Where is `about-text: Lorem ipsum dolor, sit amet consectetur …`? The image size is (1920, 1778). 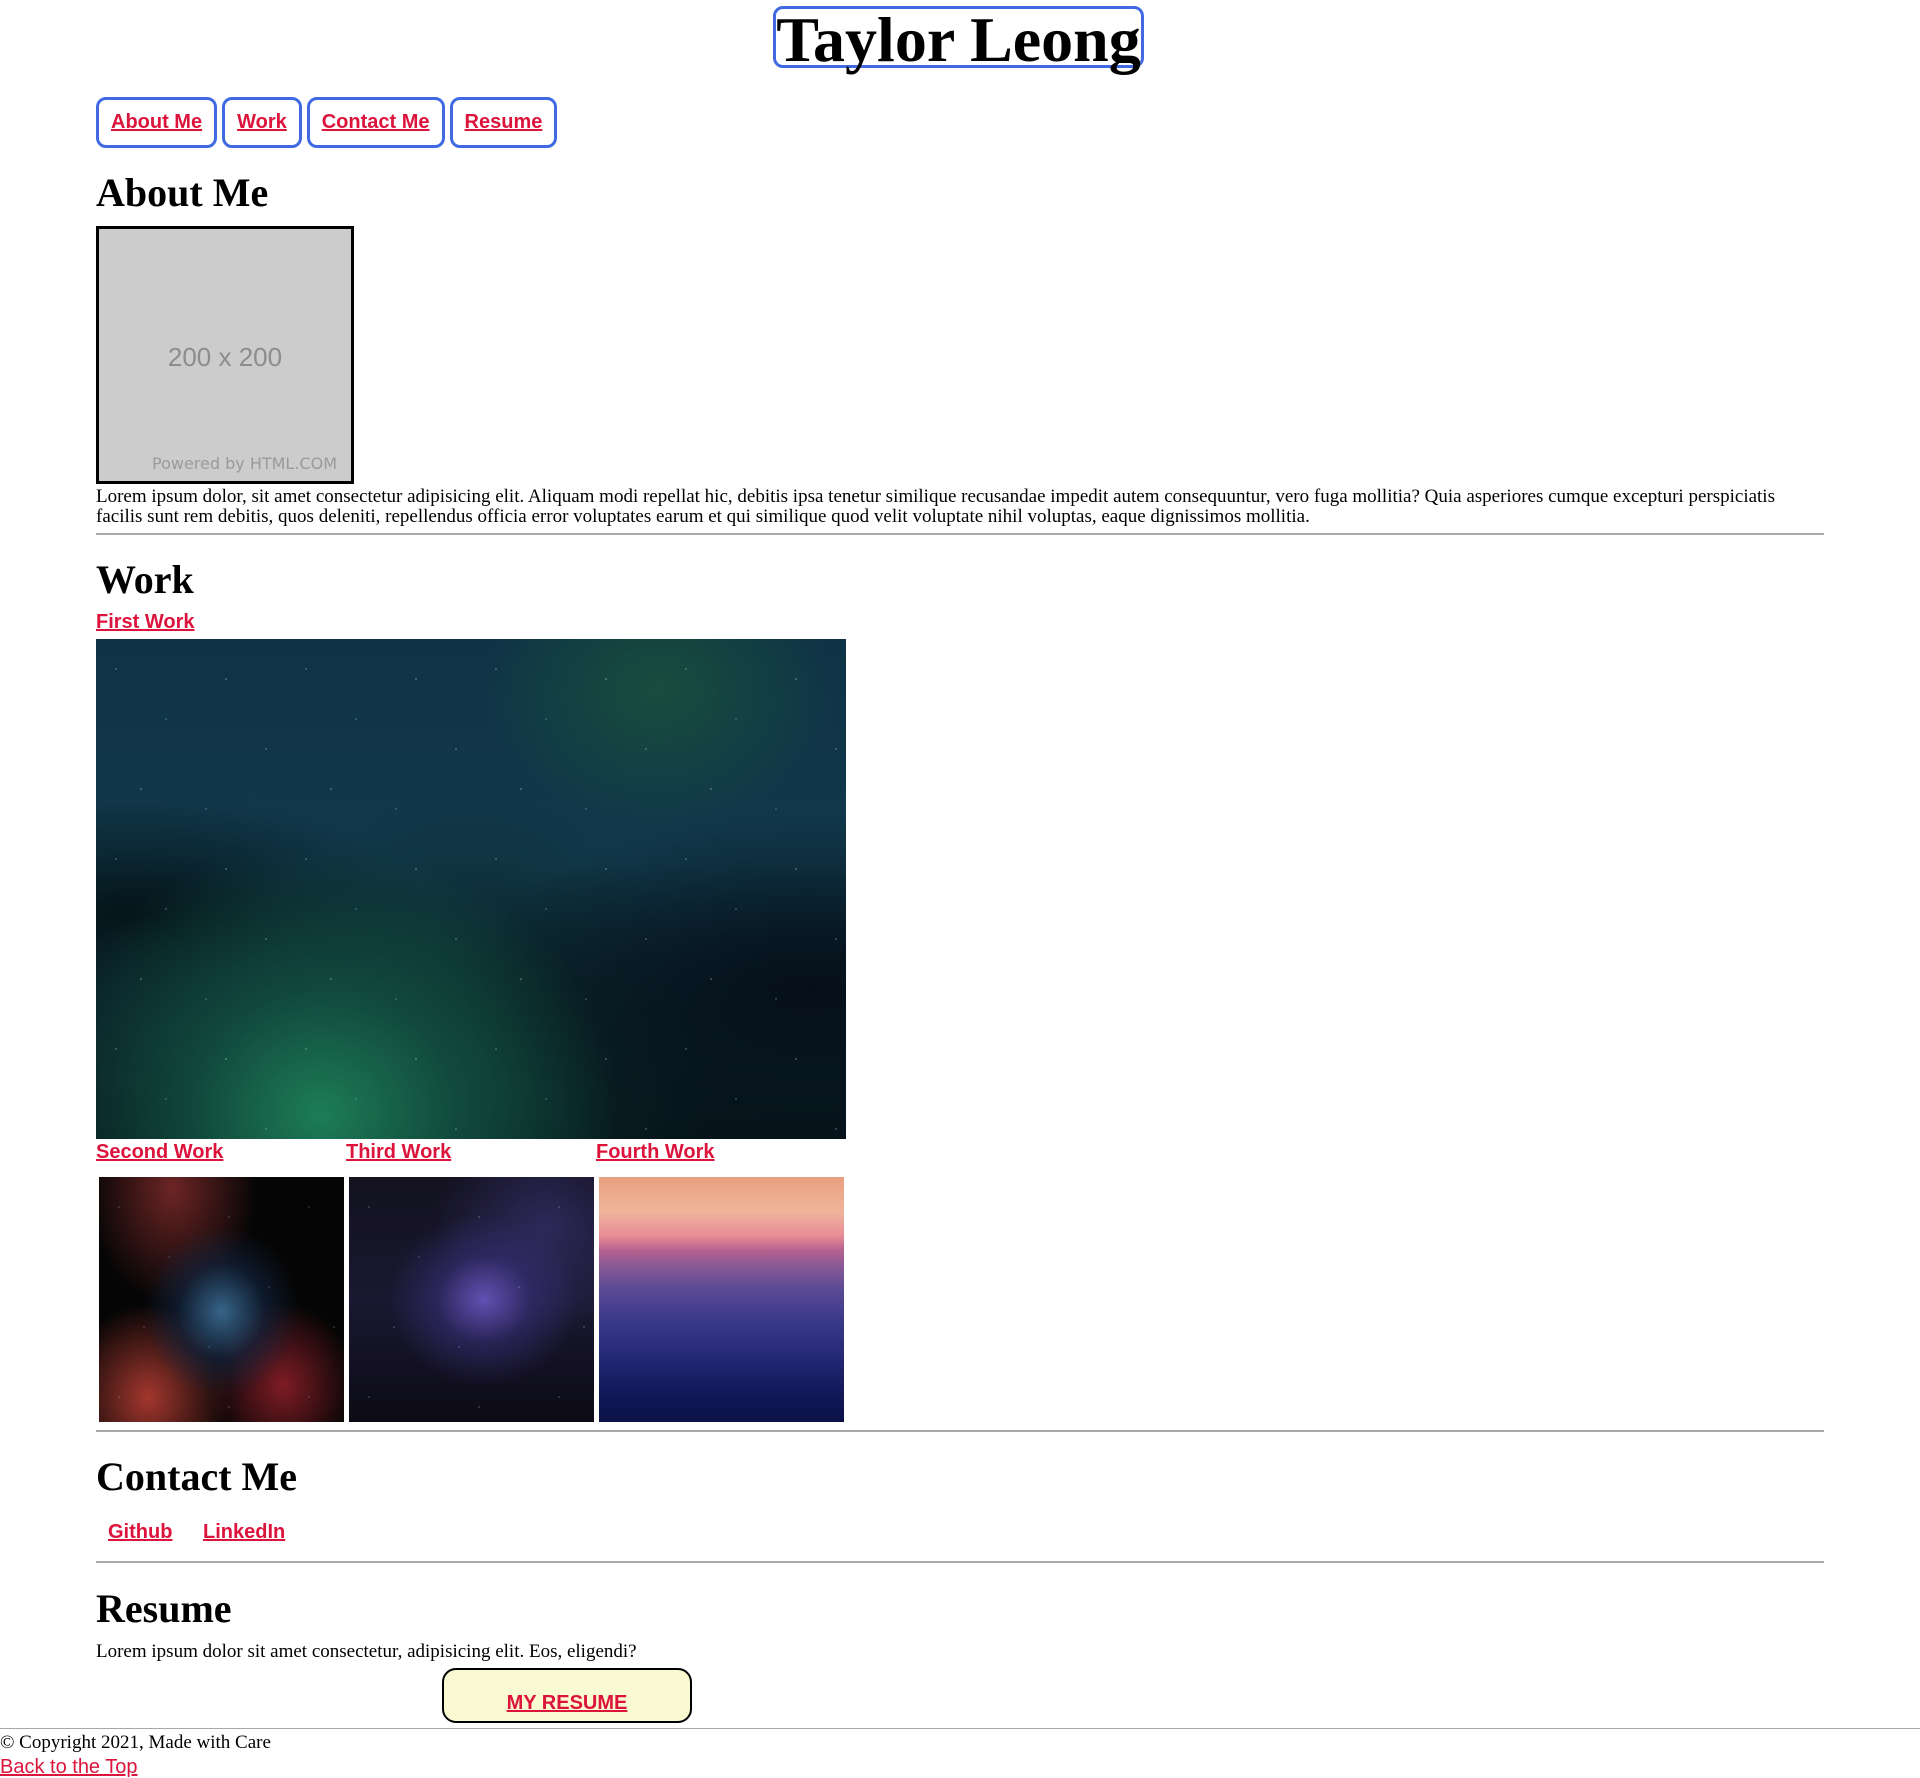 about-text: Lorem ipsum dolor, sit amet consectetur … is located at coordinates (935, 506).